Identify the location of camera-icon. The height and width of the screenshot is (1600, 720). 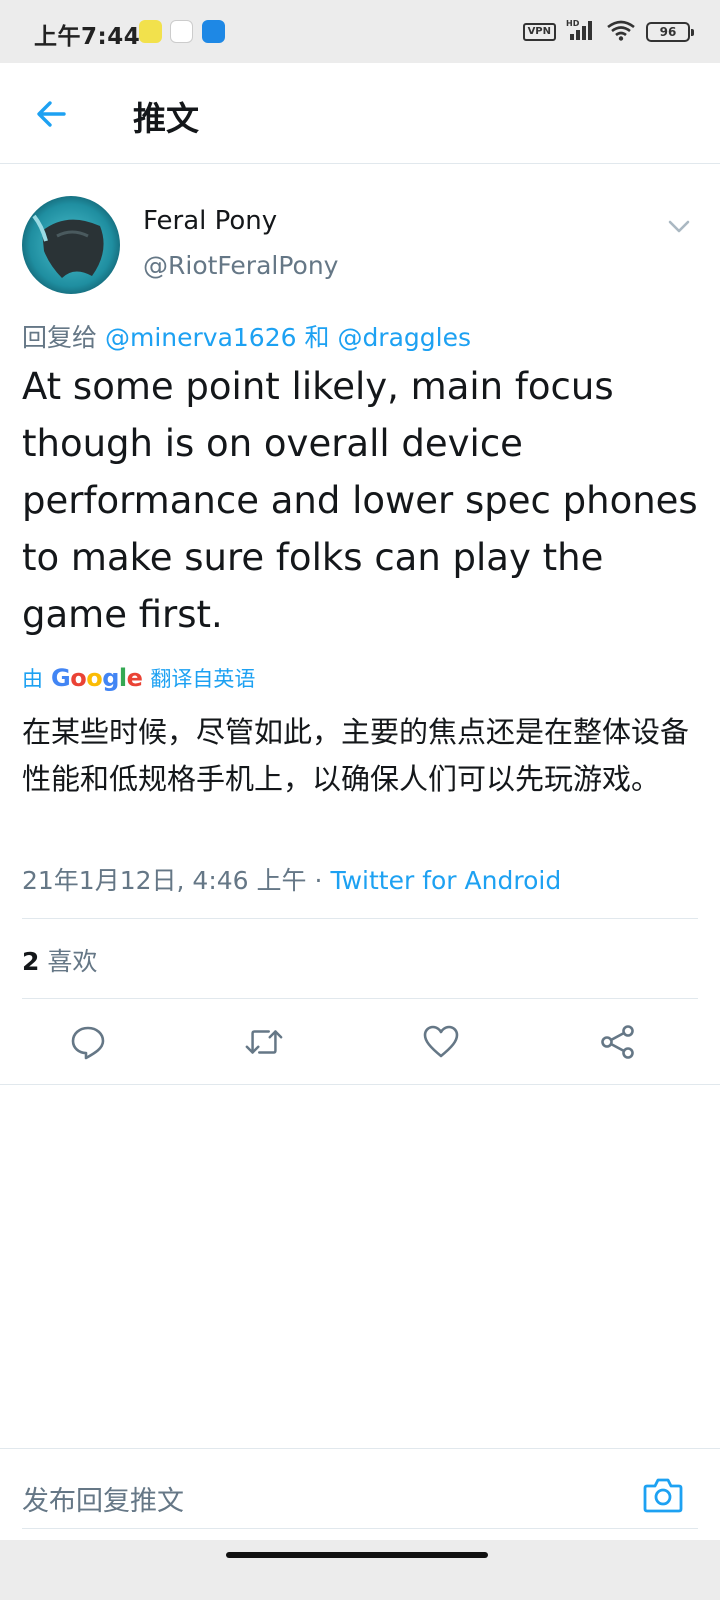
(663, 1495).